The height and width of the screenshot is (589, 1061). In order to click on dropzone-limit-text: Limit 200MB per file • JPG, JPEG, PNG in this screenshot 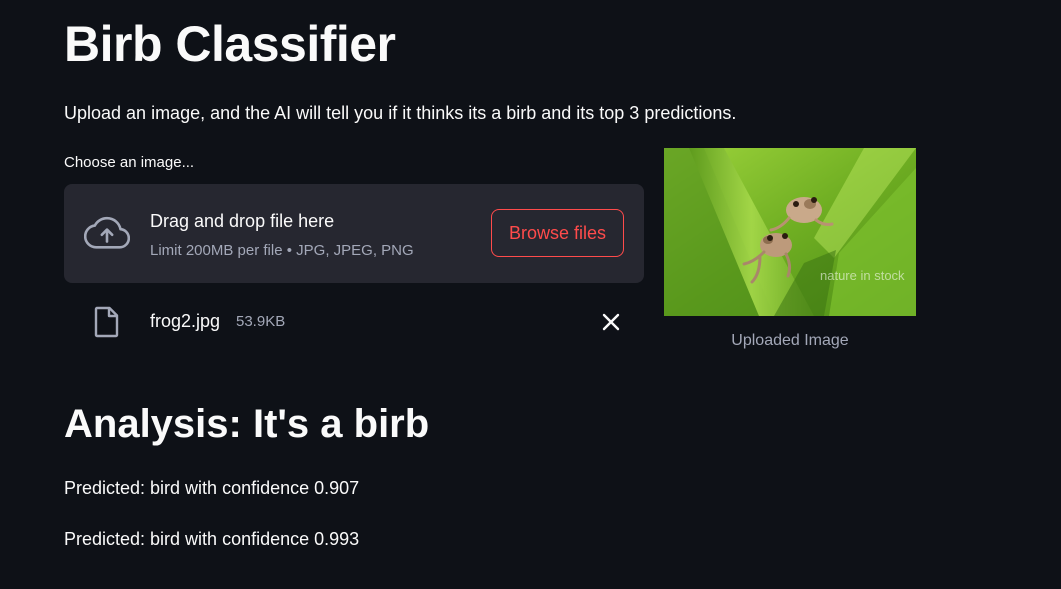, I will do `click(282, 250)`.